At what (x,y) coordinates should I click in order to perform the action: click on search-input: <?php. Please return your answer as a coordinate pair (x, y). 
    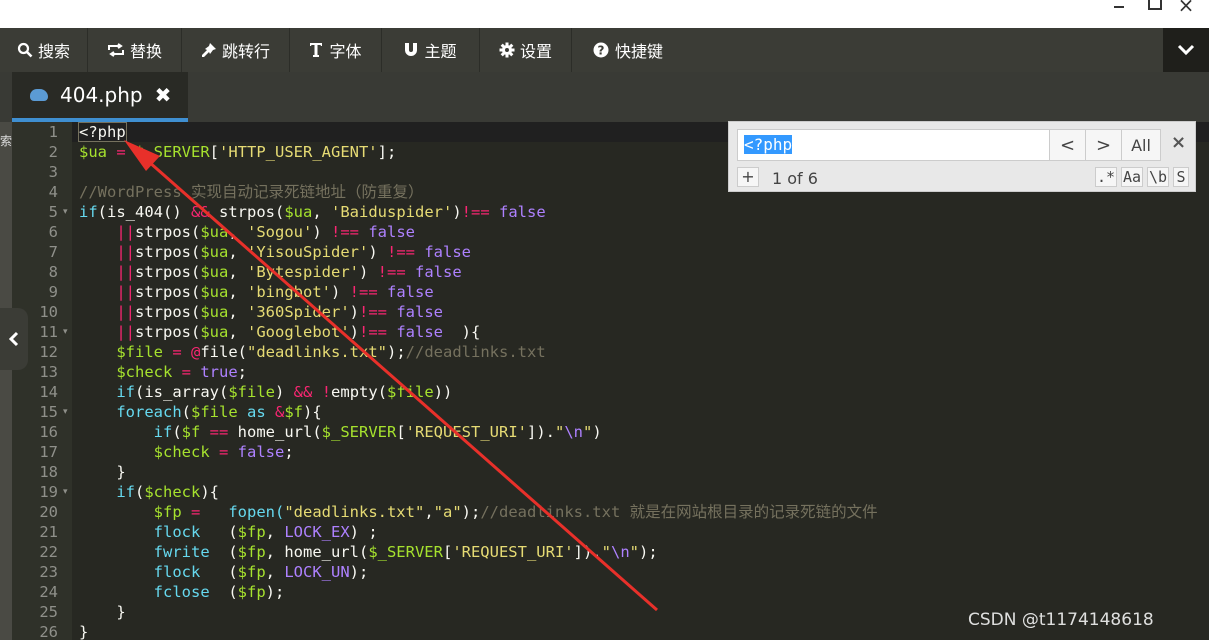
    Looking at the image, I should click on (893, 145).